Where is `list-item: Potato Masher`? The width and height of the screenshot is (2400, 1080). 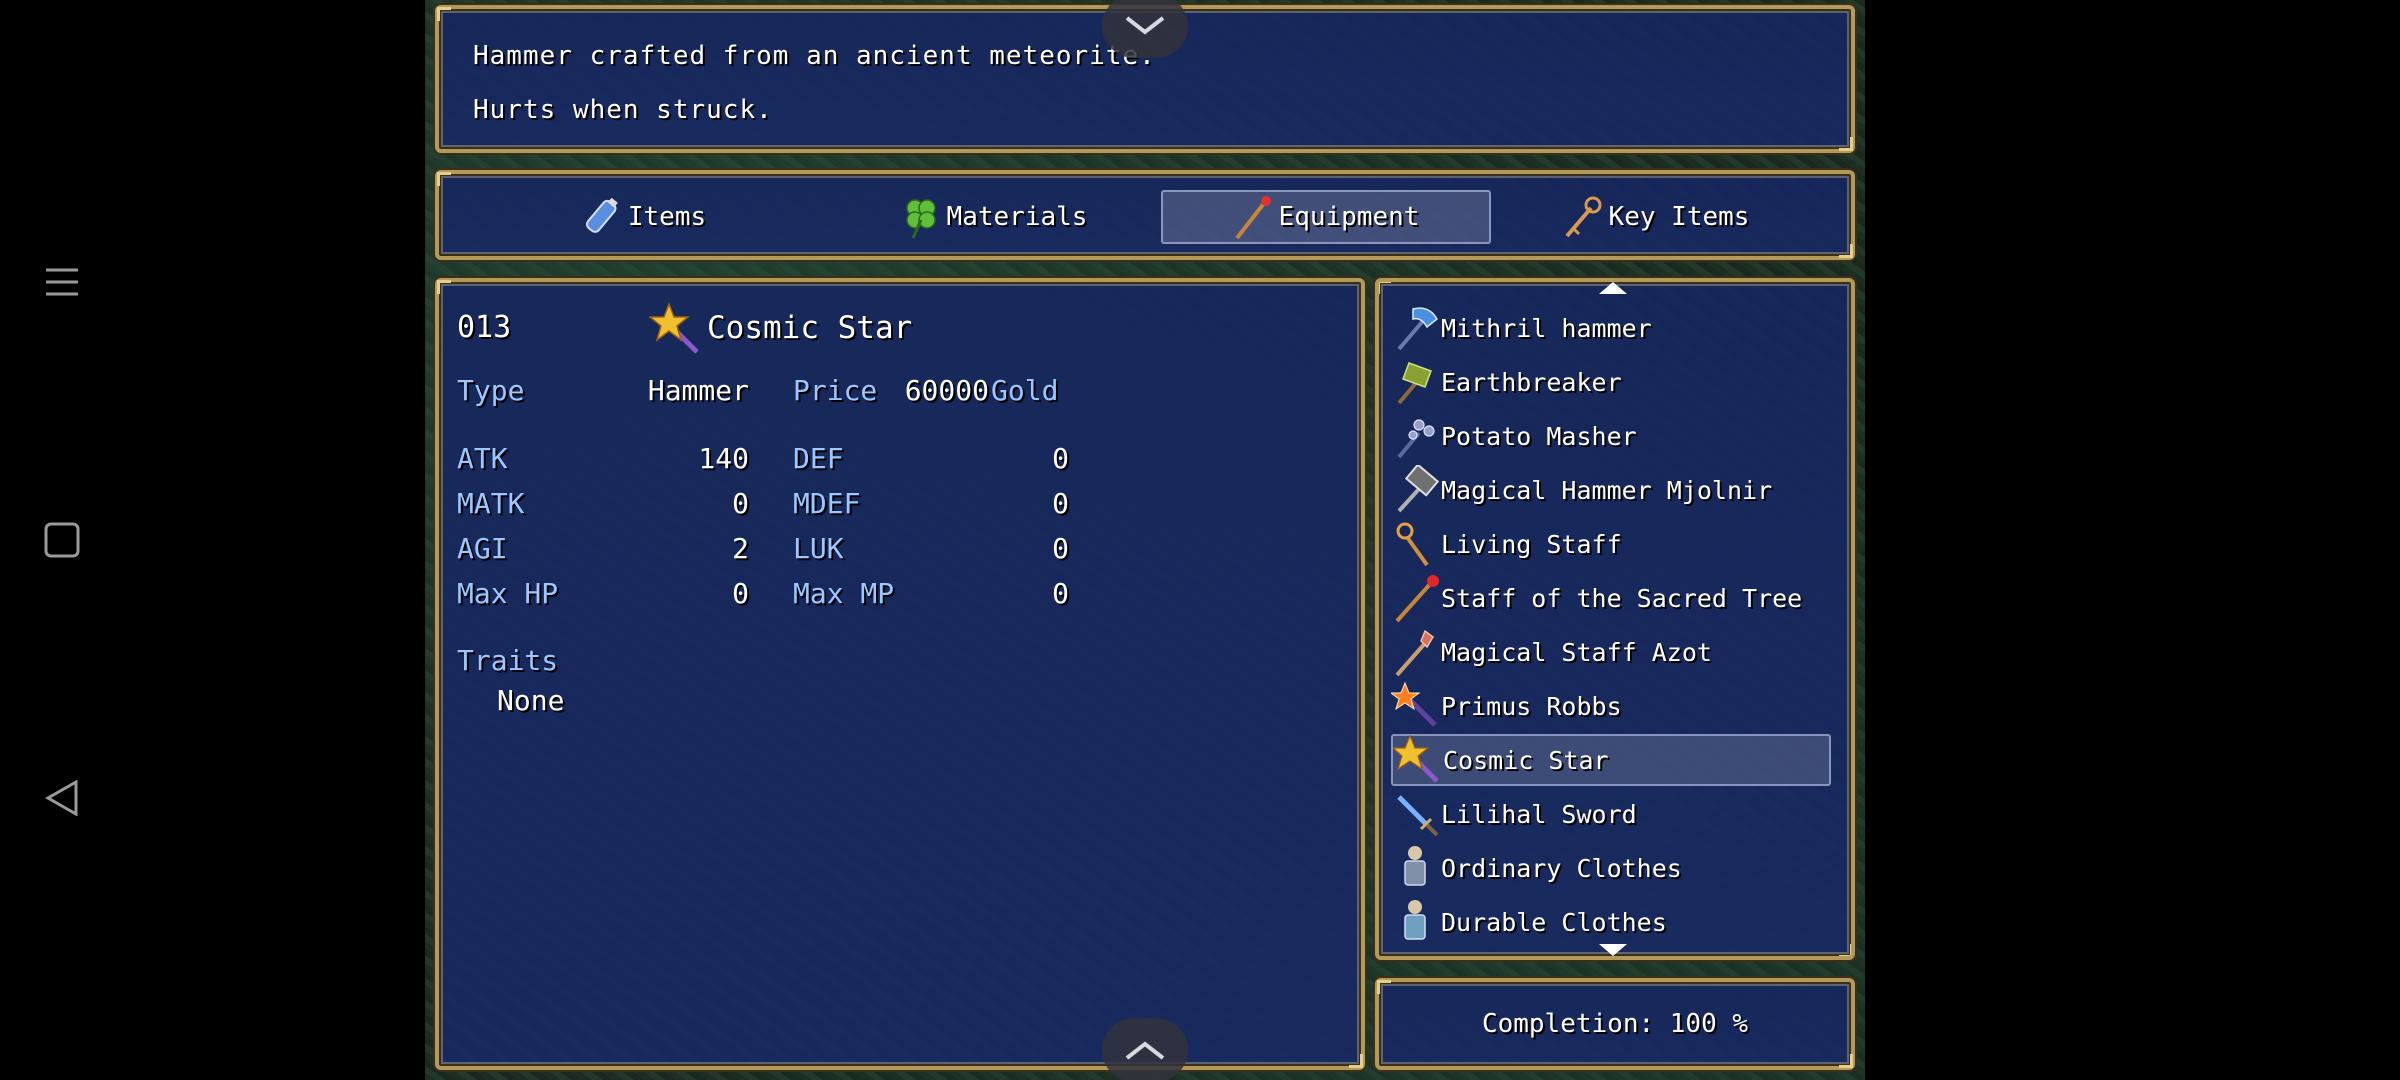
list-item: Potato Masher is located at coordinates (1611, 436).